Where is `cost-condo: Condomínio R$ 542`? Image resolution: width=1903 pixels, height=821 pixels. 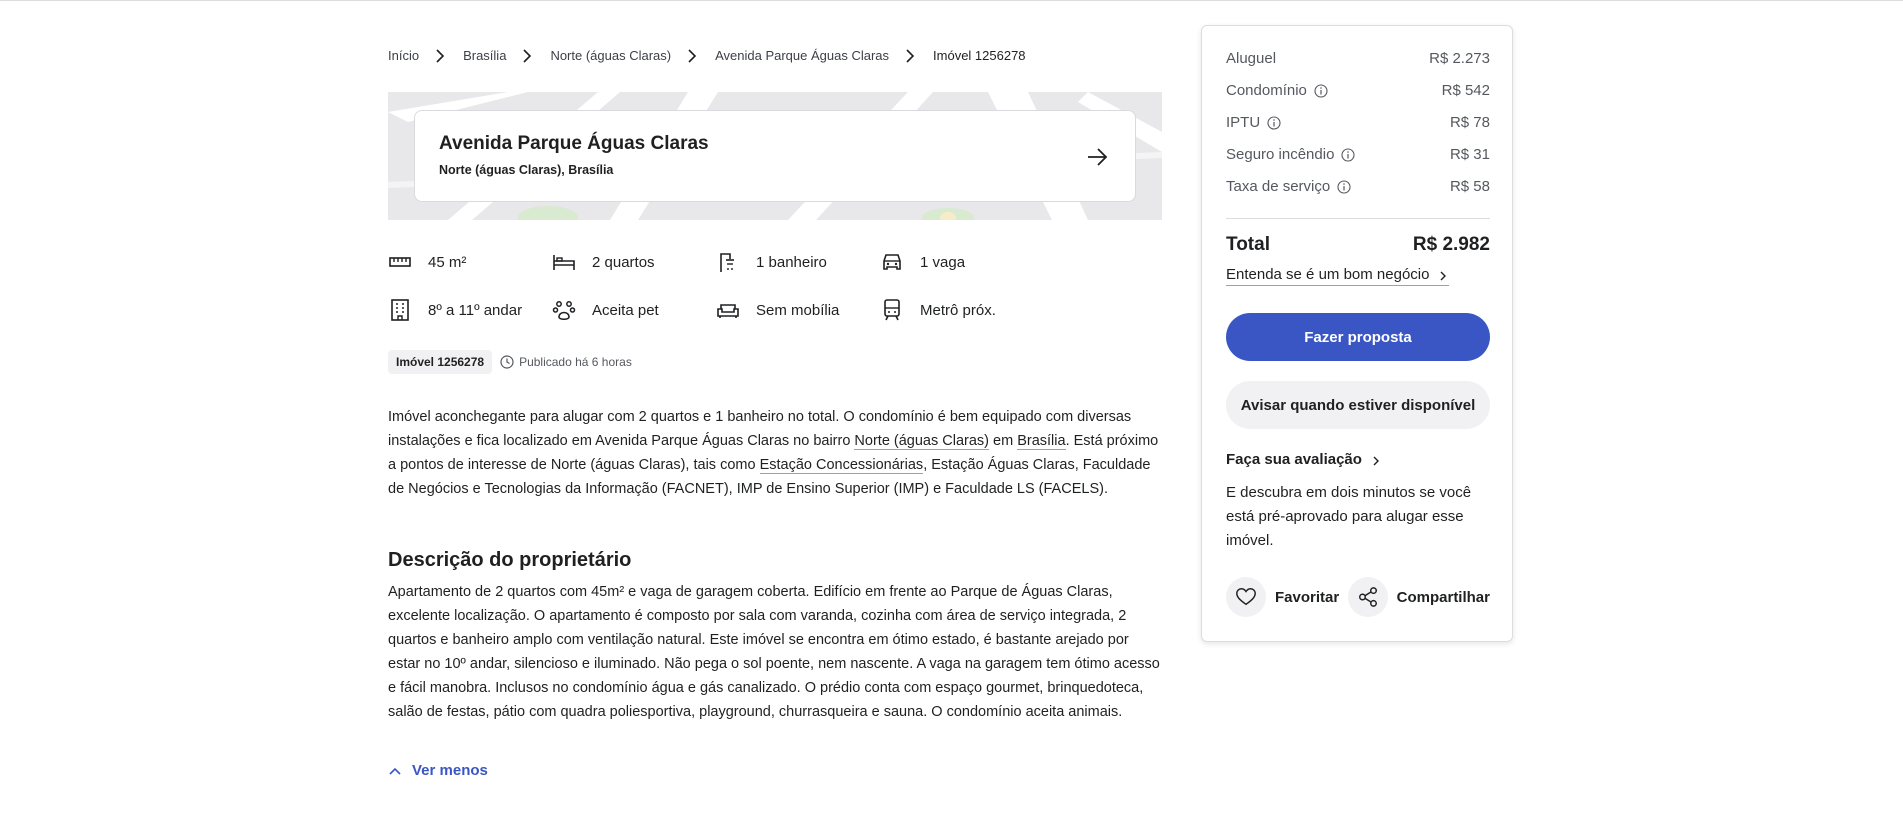 cost-condo: Condomínio R$ 542 is located at coordinates (1358, 90).